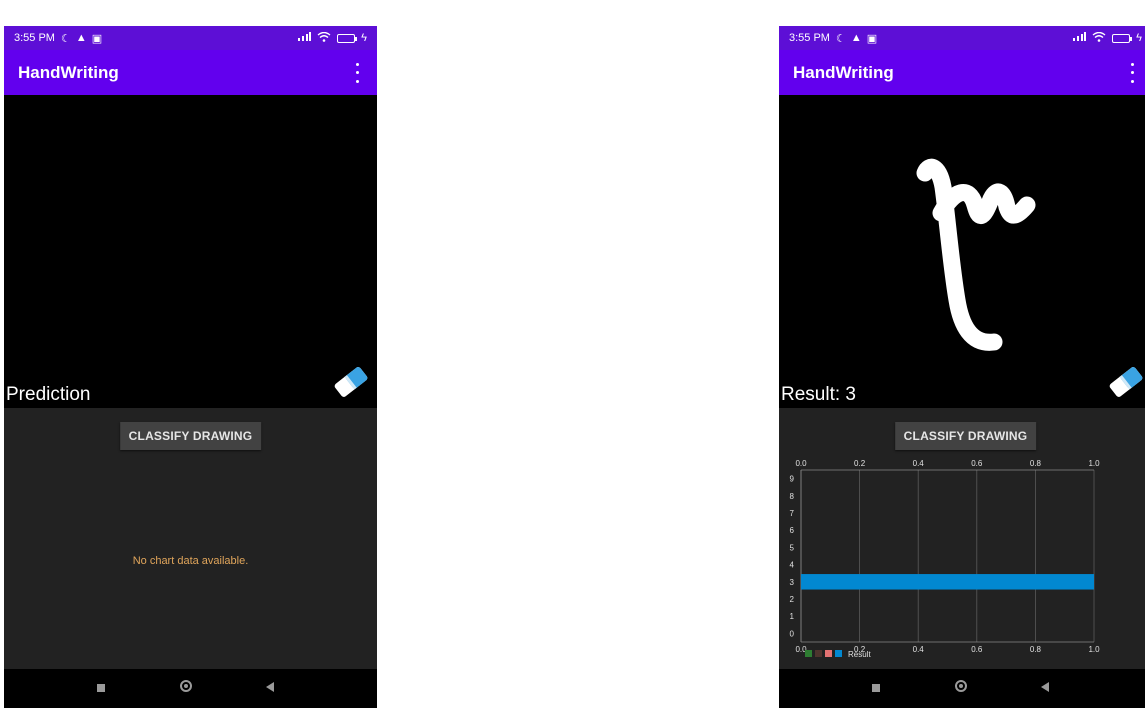 The width and height of the screenshot is (1145, 716). What do you see at coordinates (1036, 463) in the screenshot?
I see `tick-label-top: 0.8` at bounding box center [1036, 463].